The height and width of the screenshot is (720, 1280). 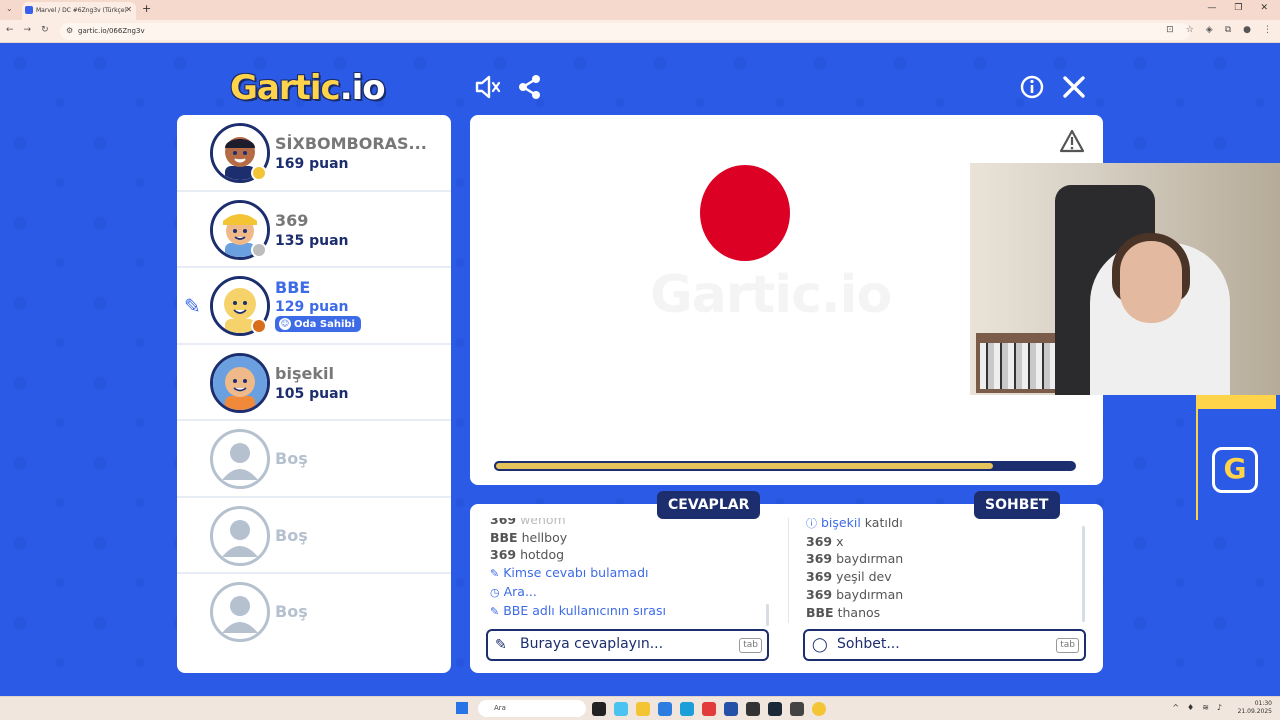 What do you see at coordinates (532, 708) in the screenshot?
I see `taskbar-search: Ara` at bounding box center [532, 708].